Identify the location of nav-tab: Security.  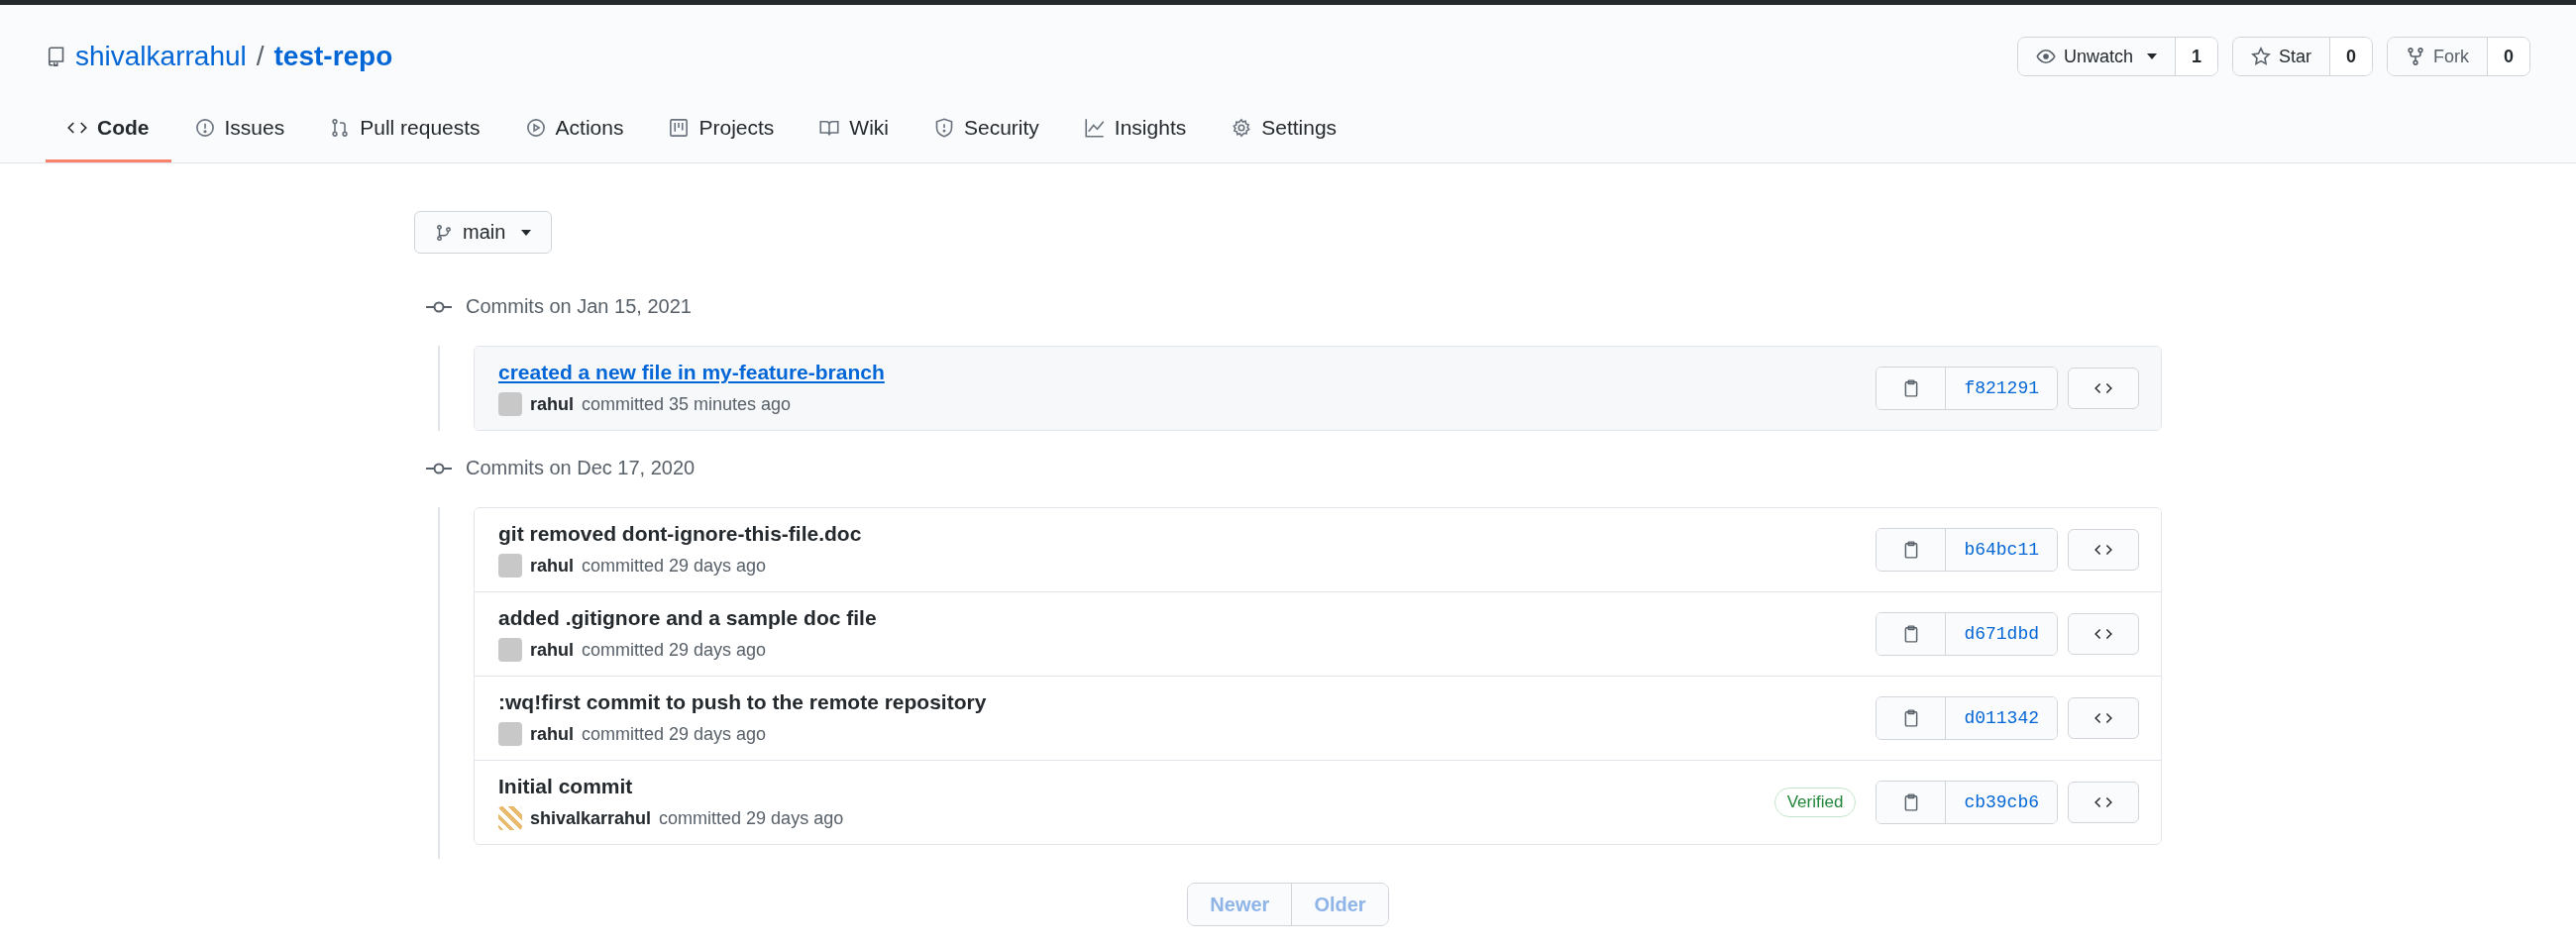
(986, 132).